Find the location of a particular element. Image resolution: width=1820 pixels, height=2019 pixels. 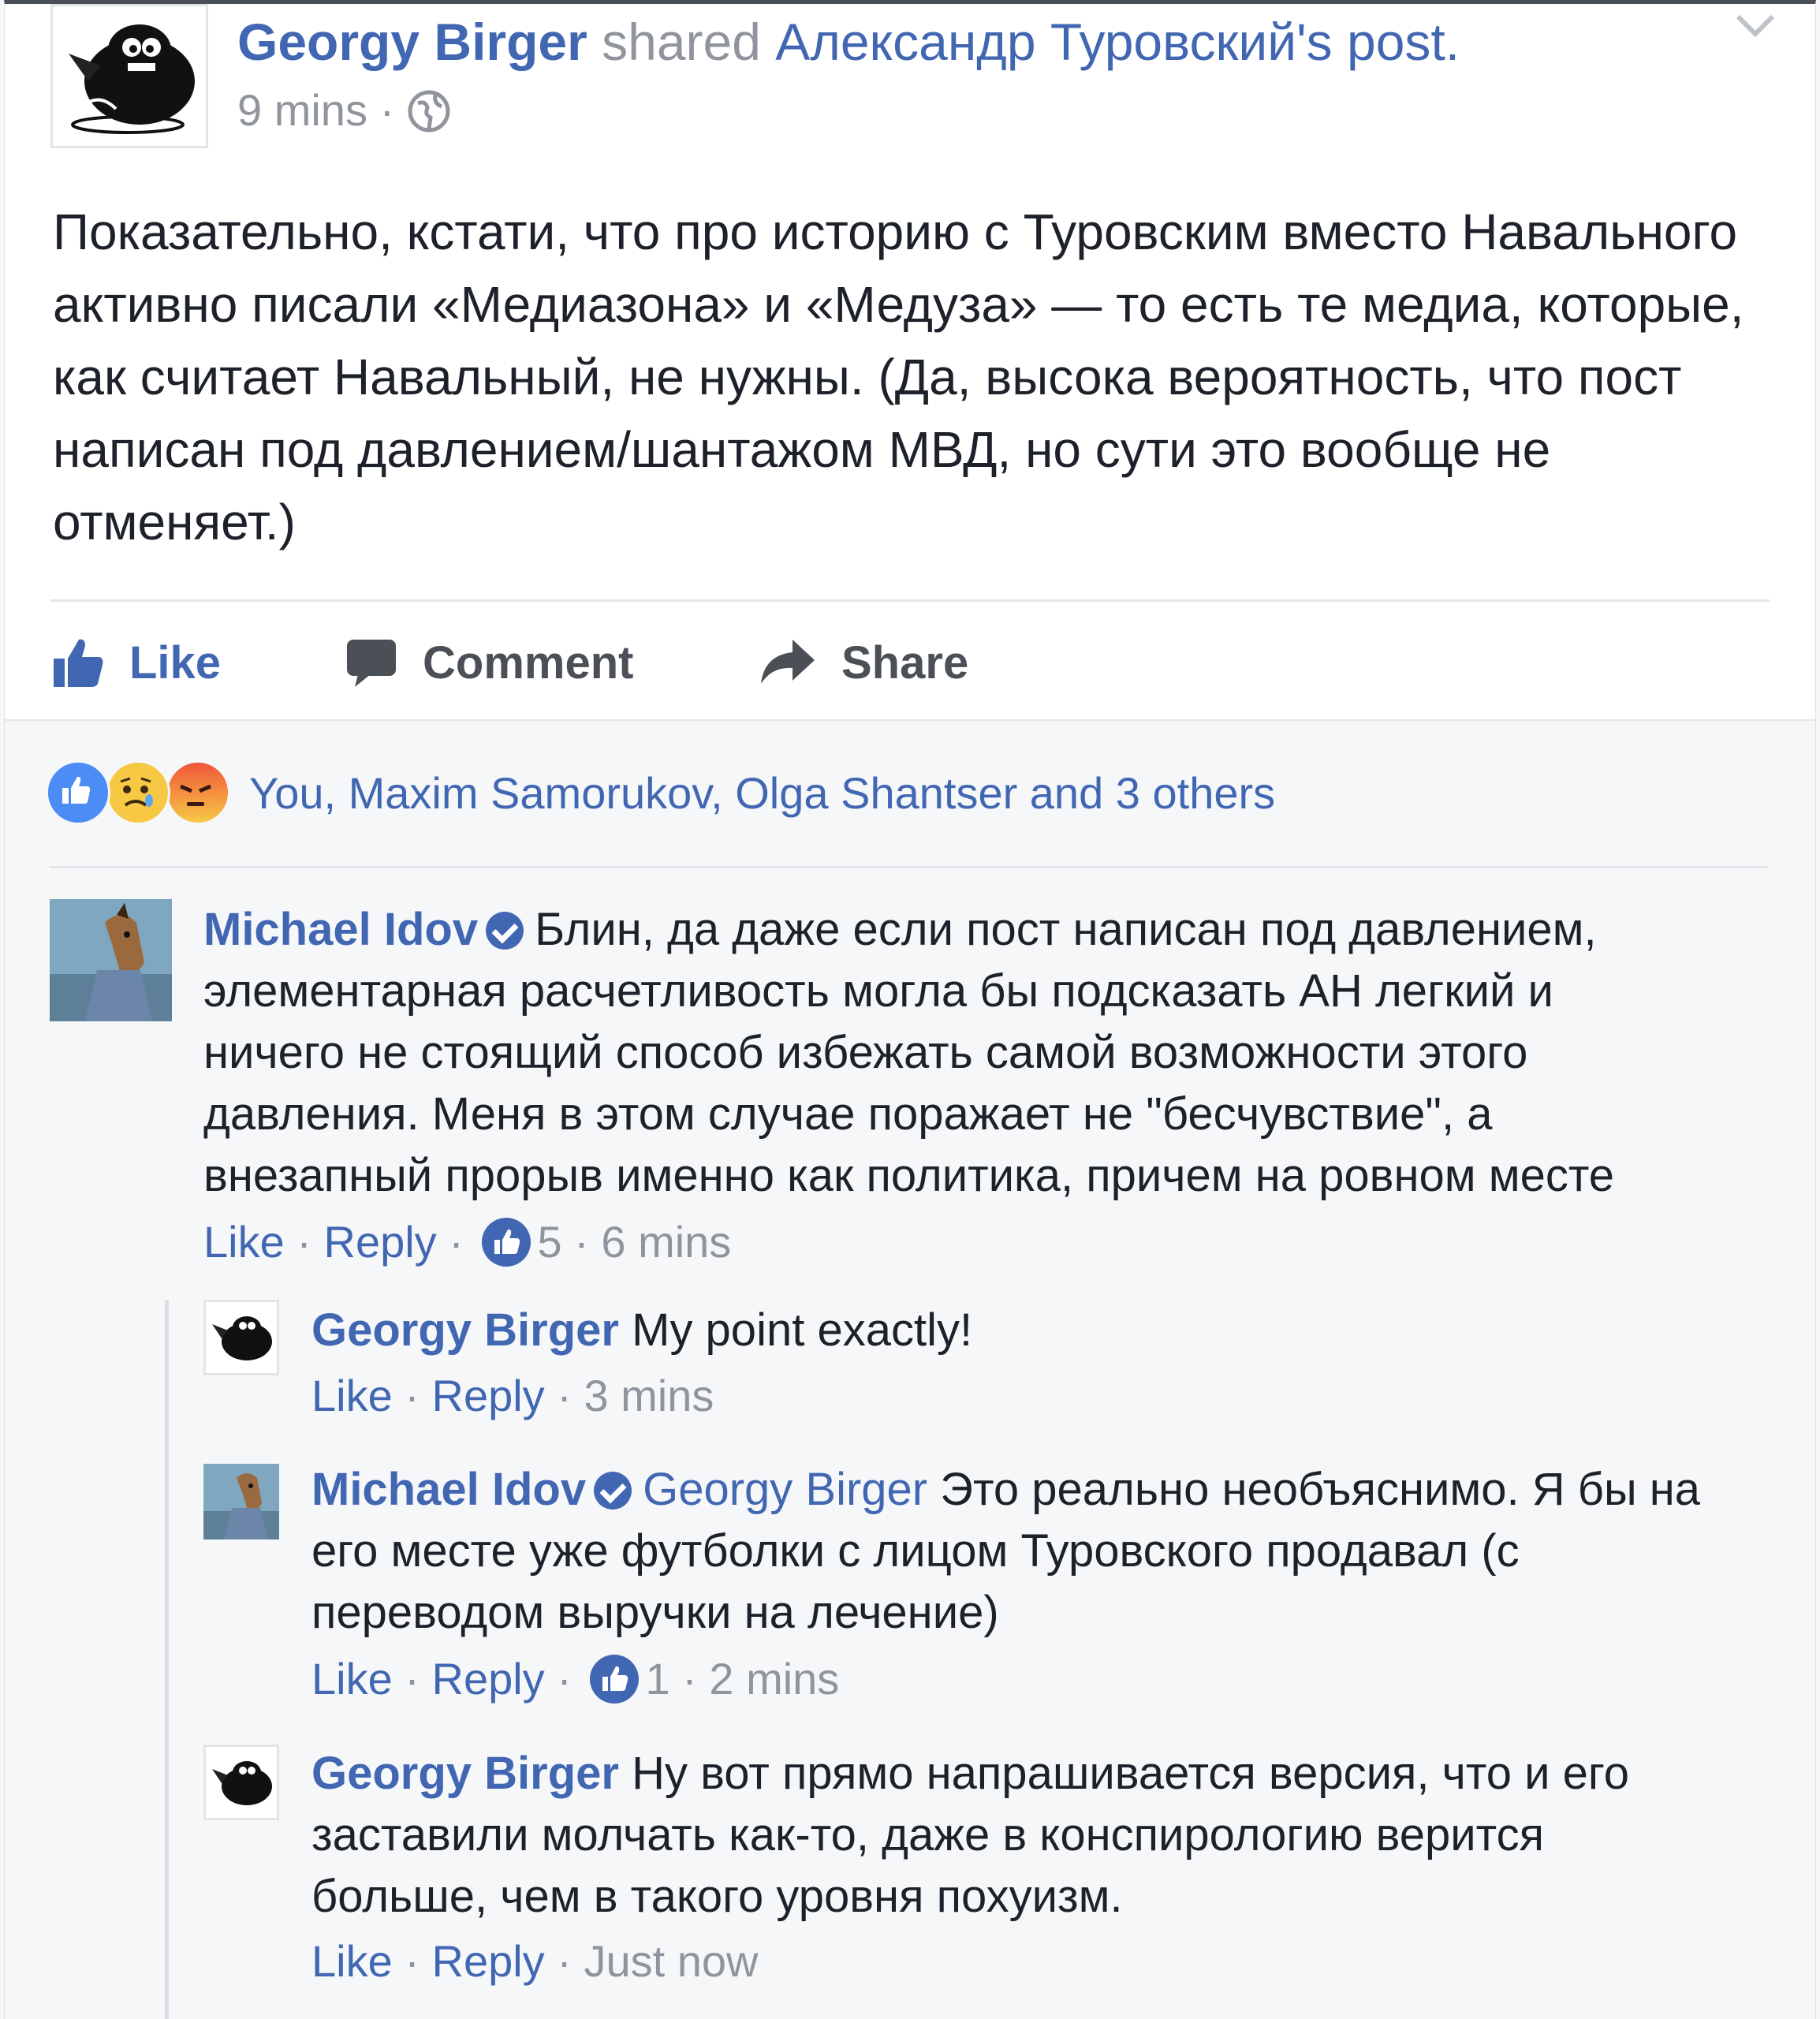

reactions-divider is located at coordinates (909, 867).